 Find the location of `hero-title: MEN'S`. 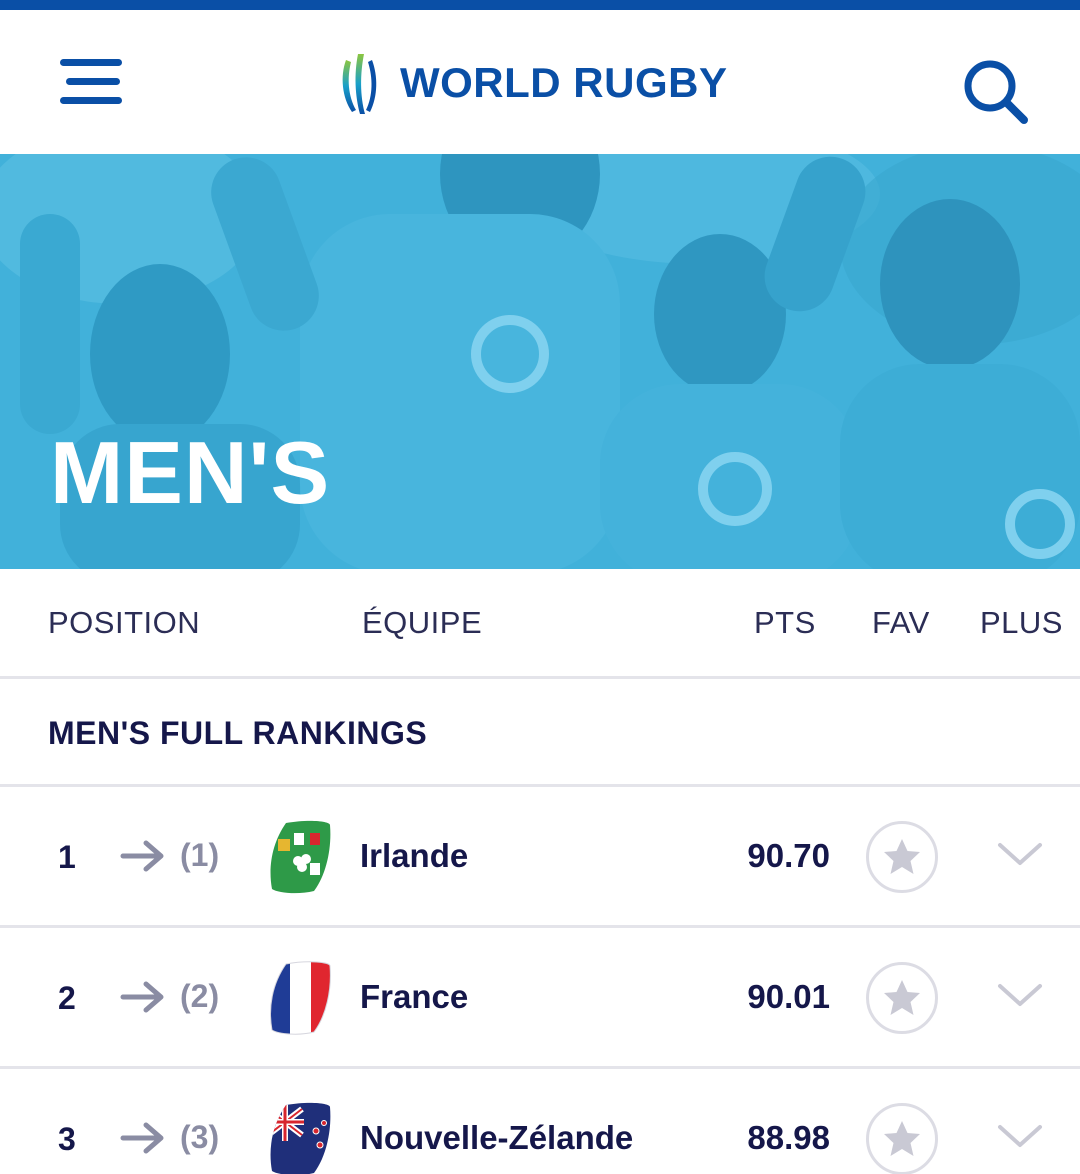

hero-title: MEN'S is located at coordinates (190, 472).